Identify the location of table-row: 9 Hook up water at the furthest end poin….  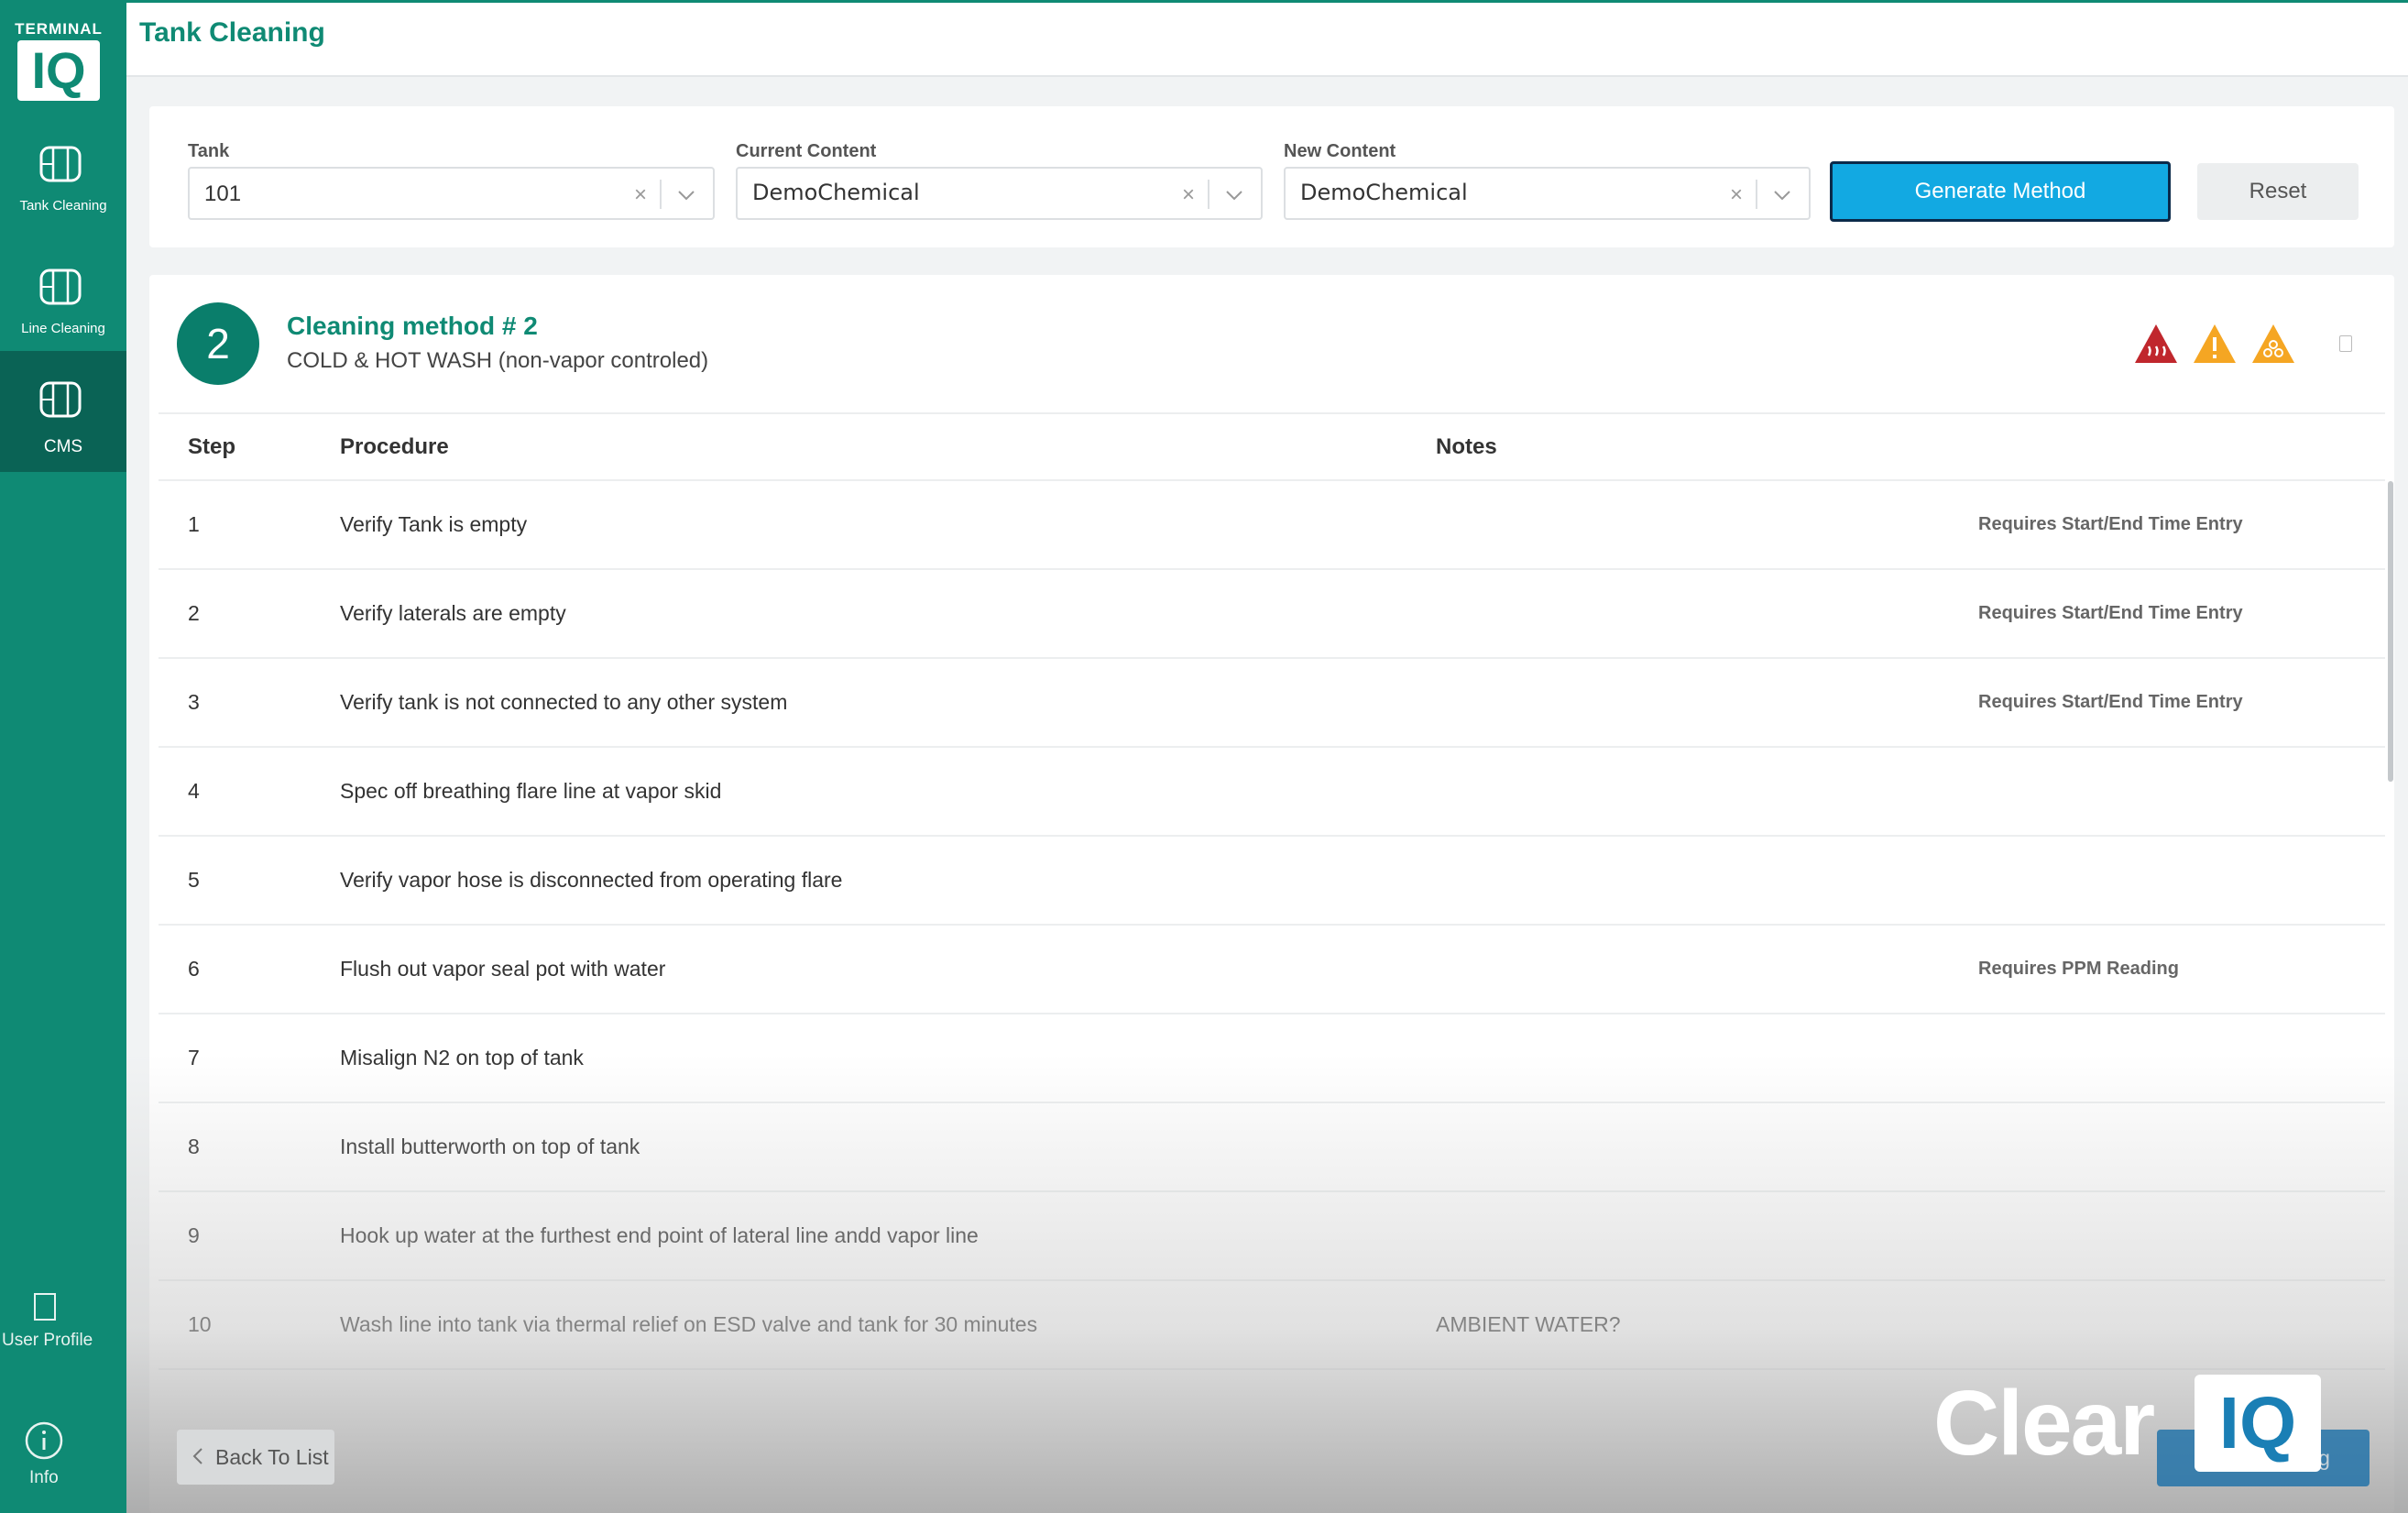
(1272, 1236).